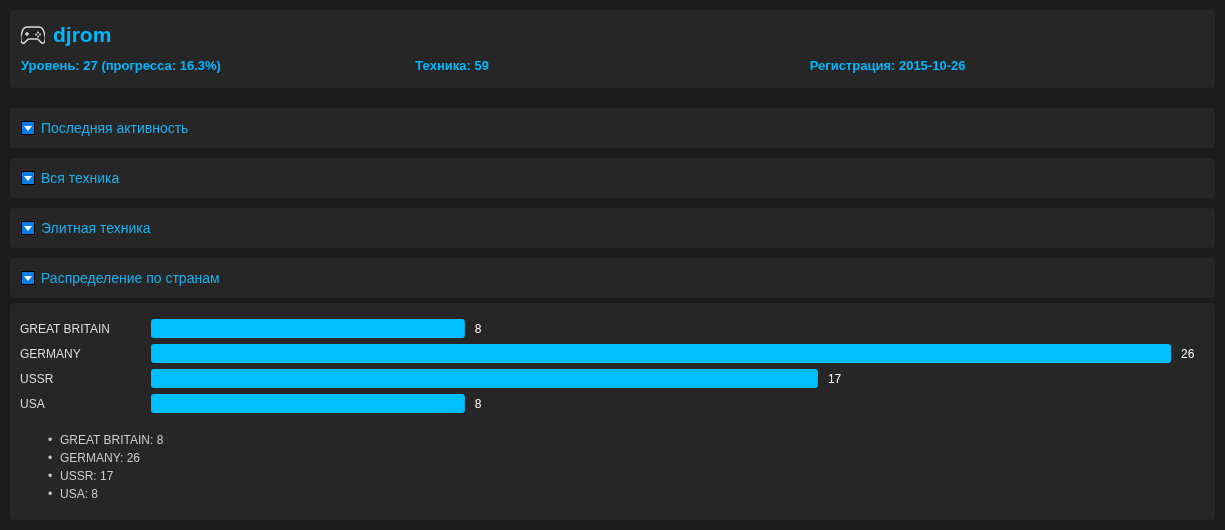 The height and width of the screenshot is (530, 1225). What do you see at coordinates (888, 66) in the screenshot?
I see `stat-text: Регистрация: 2015-10-26` at bounding box center [888, 66].